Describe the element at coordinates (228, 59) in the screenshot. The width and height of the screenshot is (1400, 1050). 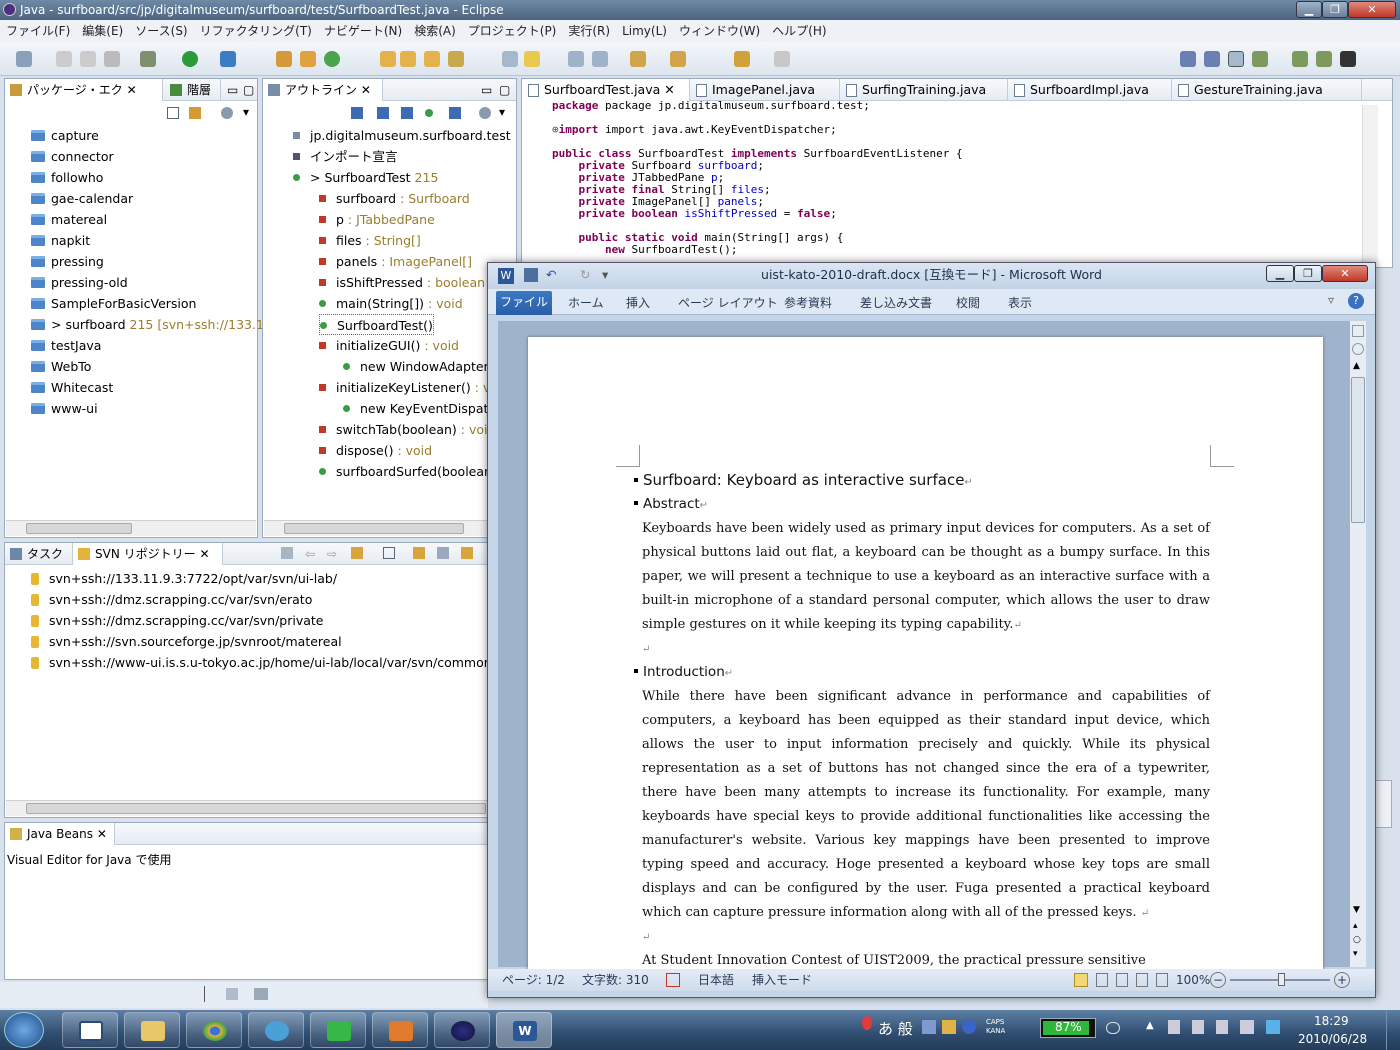
I see `external-tools-icon` at that location.